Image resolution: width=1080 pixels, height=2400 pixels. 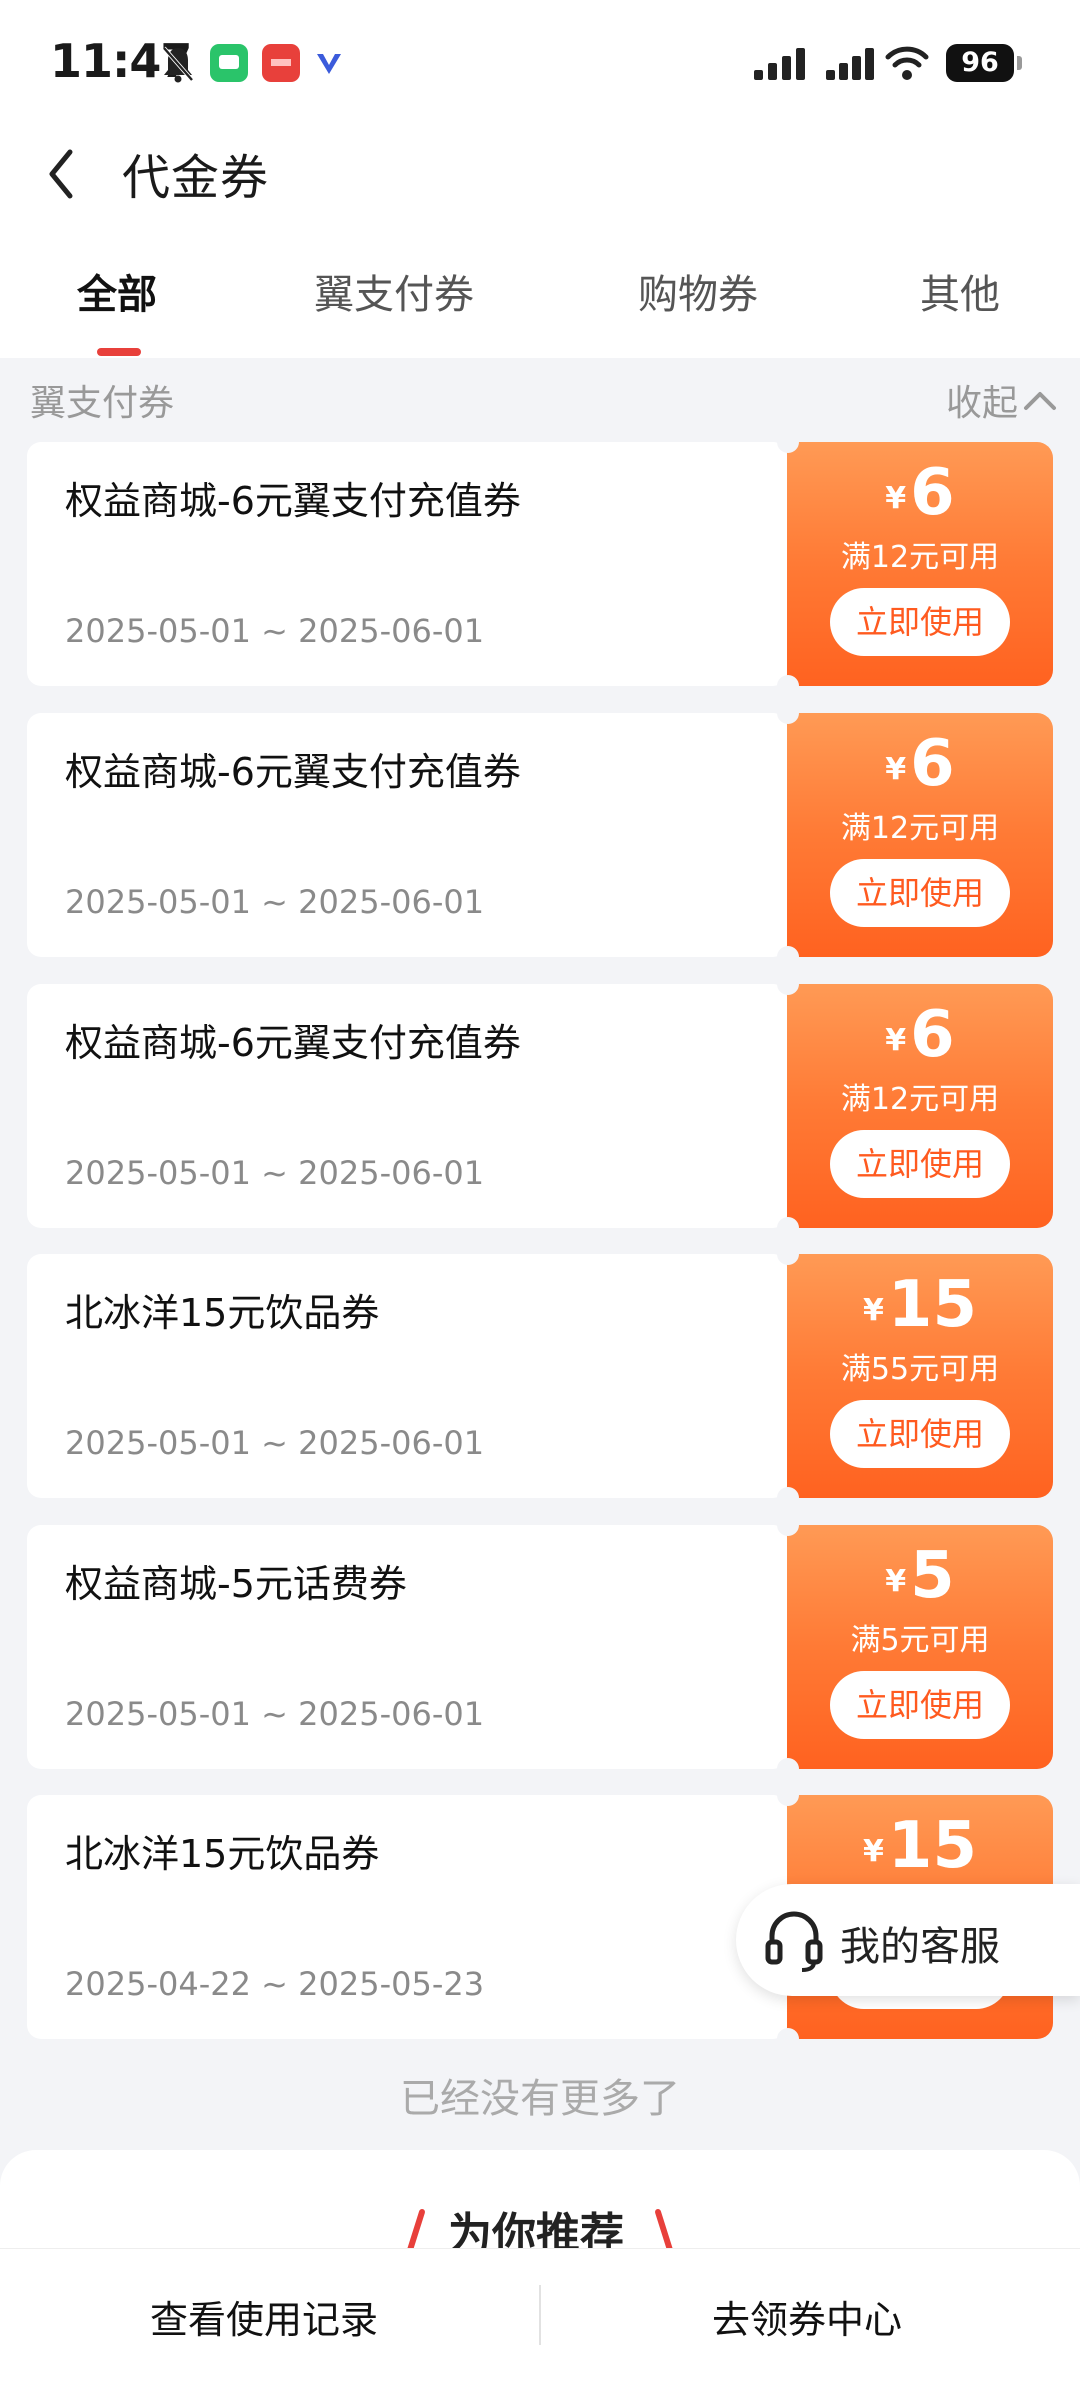 What do you see at coordinates (178, 64) in the screenshot?
I see `bell-muted-icon` at bounding box center [178, 64].